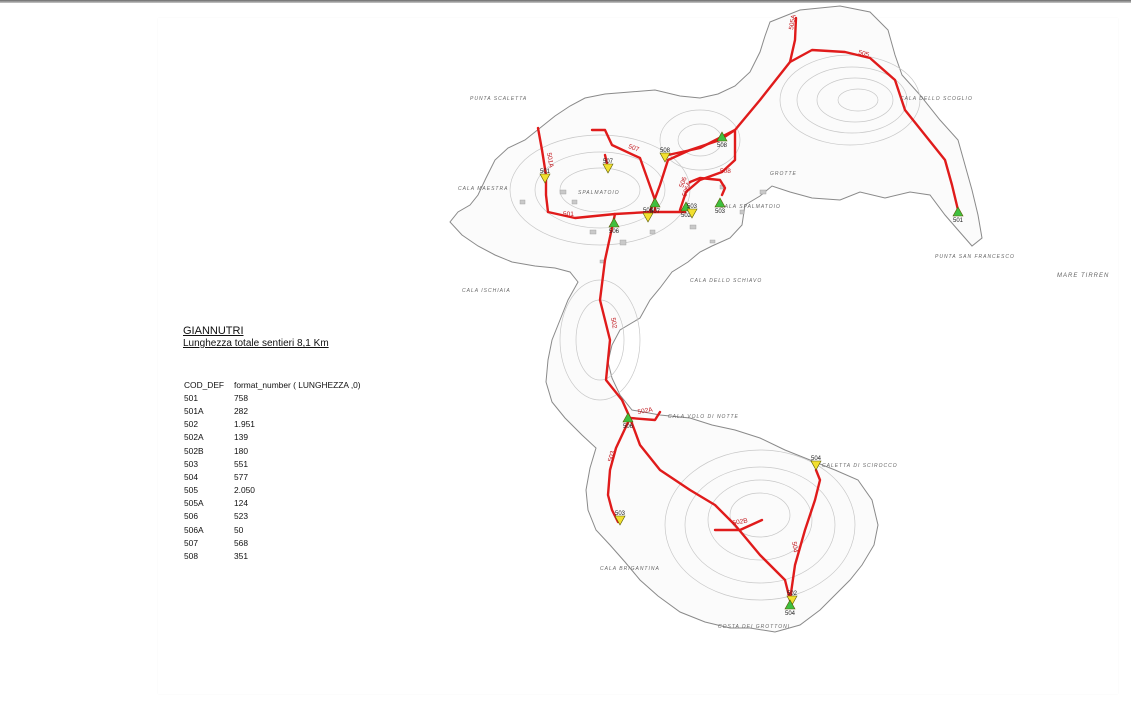 The height and width of the screenshot is (709, 1131). Describe the element at coordinates (486, 291) in the screenshot. I see `place-label: CALA ISCHIAIA` at that location.